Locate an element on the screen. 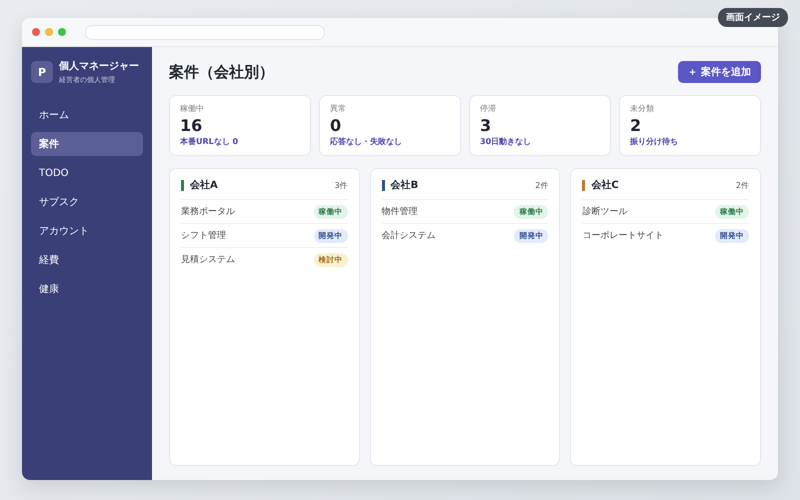 The image size is (800, 500). stat-label: 未分類 is located at coordinates (642, 108).